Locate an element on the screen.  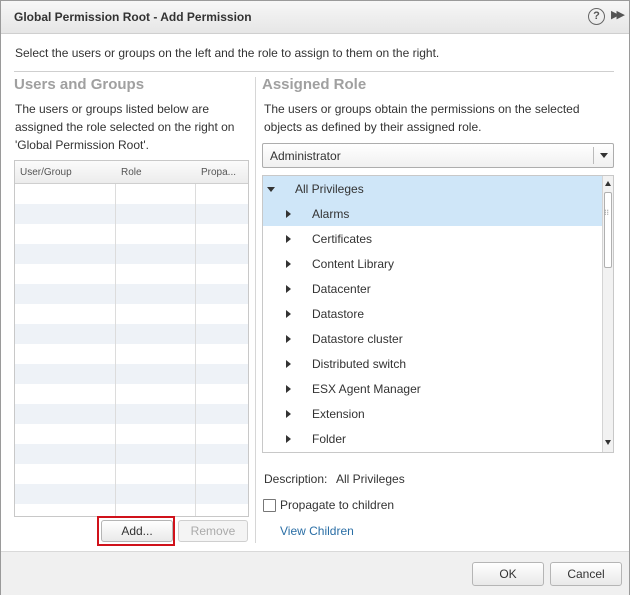
tree-item: Folder is located at coordinates (432, 438).